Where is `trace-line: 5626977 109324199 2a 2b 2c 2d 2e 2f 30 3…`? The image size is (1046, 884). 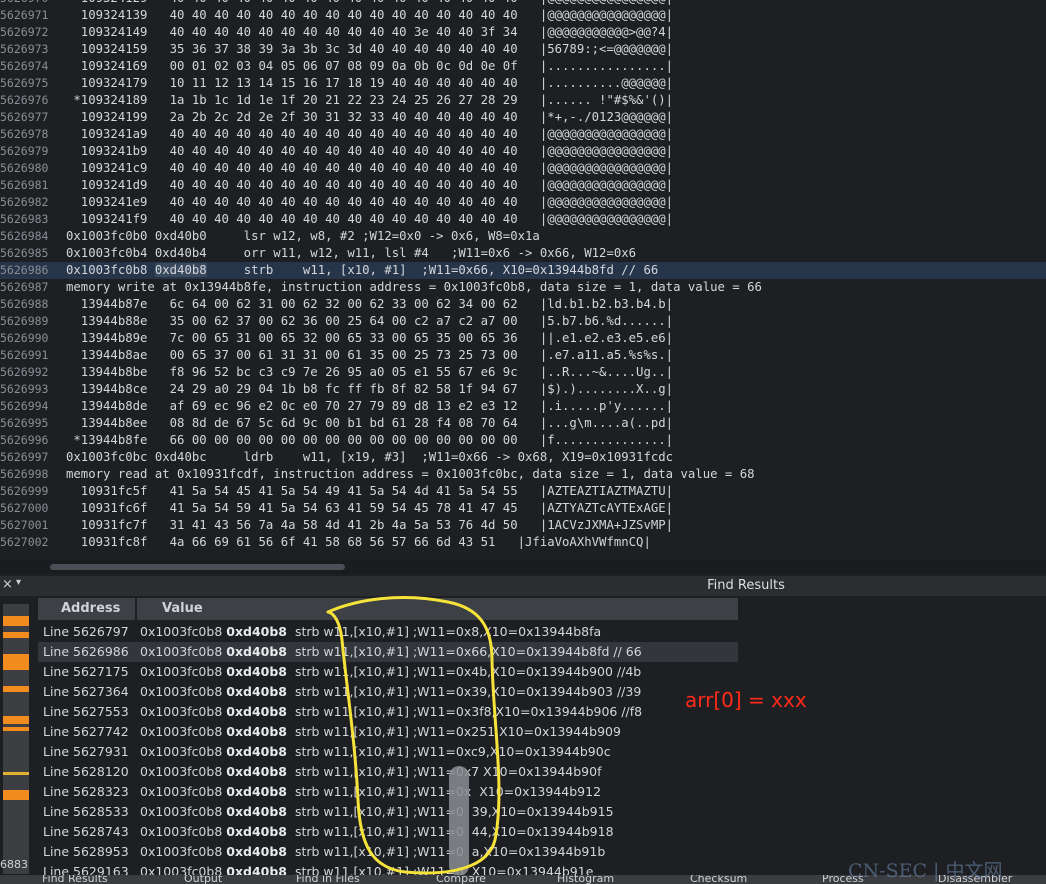 trace-line: 5626977 109324199 2a 2b 2c 2d 2e 2f 30 3… is located at coordinates (523, 117).